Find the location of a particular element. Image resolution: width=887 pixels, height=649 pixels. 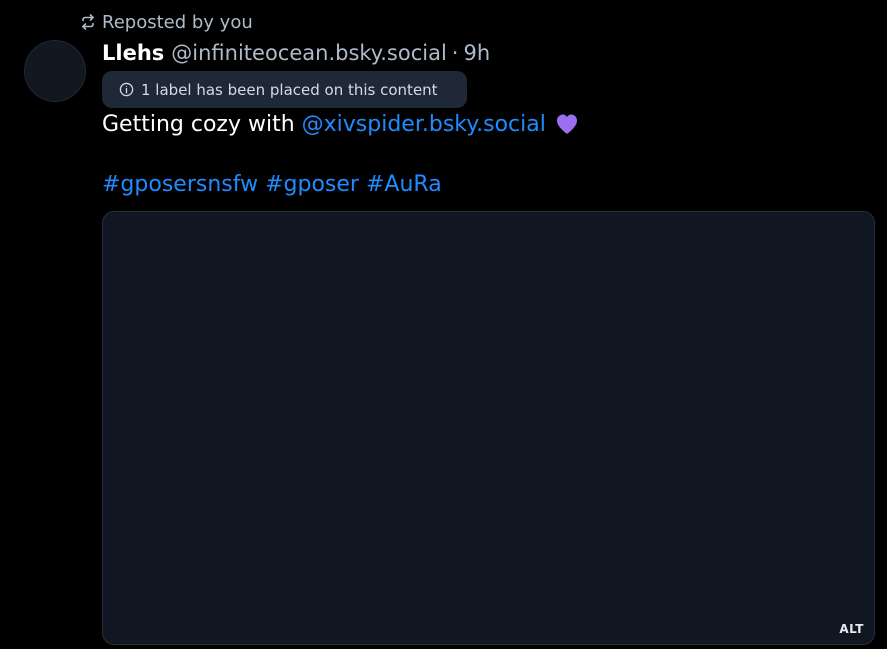

repost-label: Reposted by you is located at coordinates (177, 22).